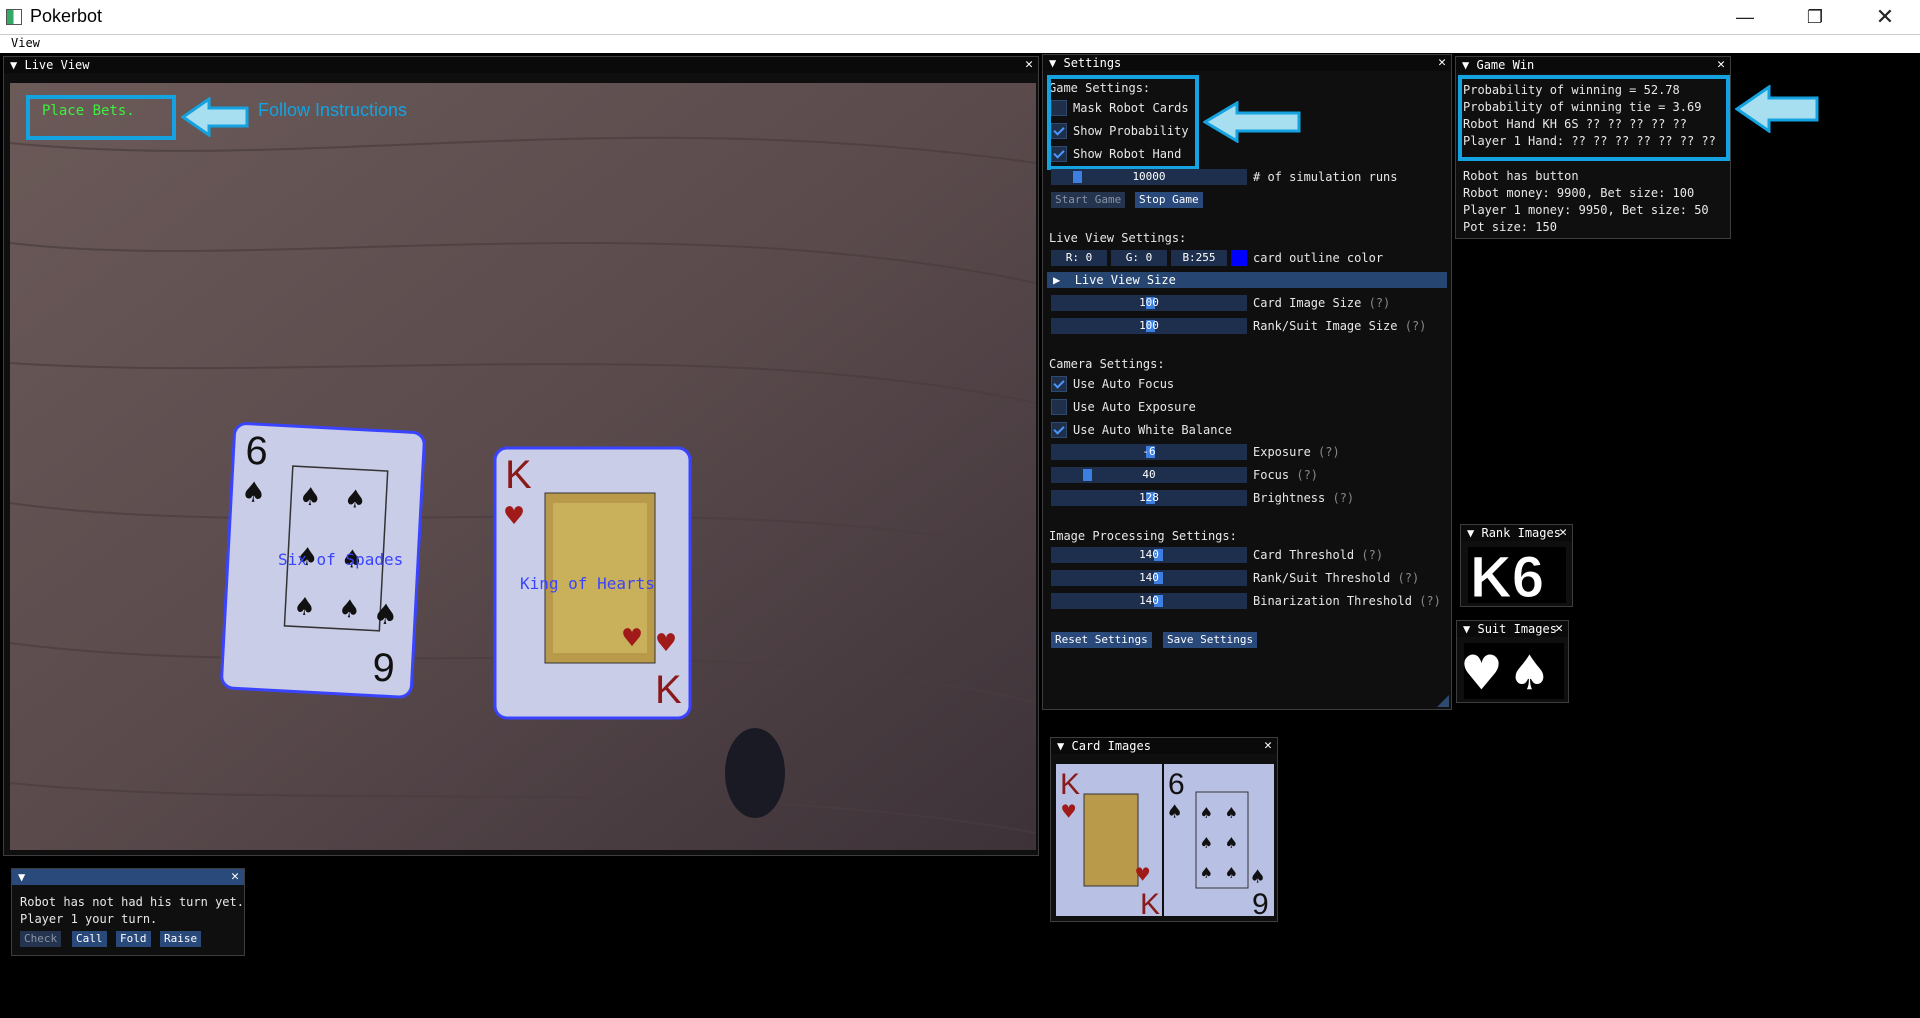  I want to click on card-threshold-value: 140, so click(1149, 554).